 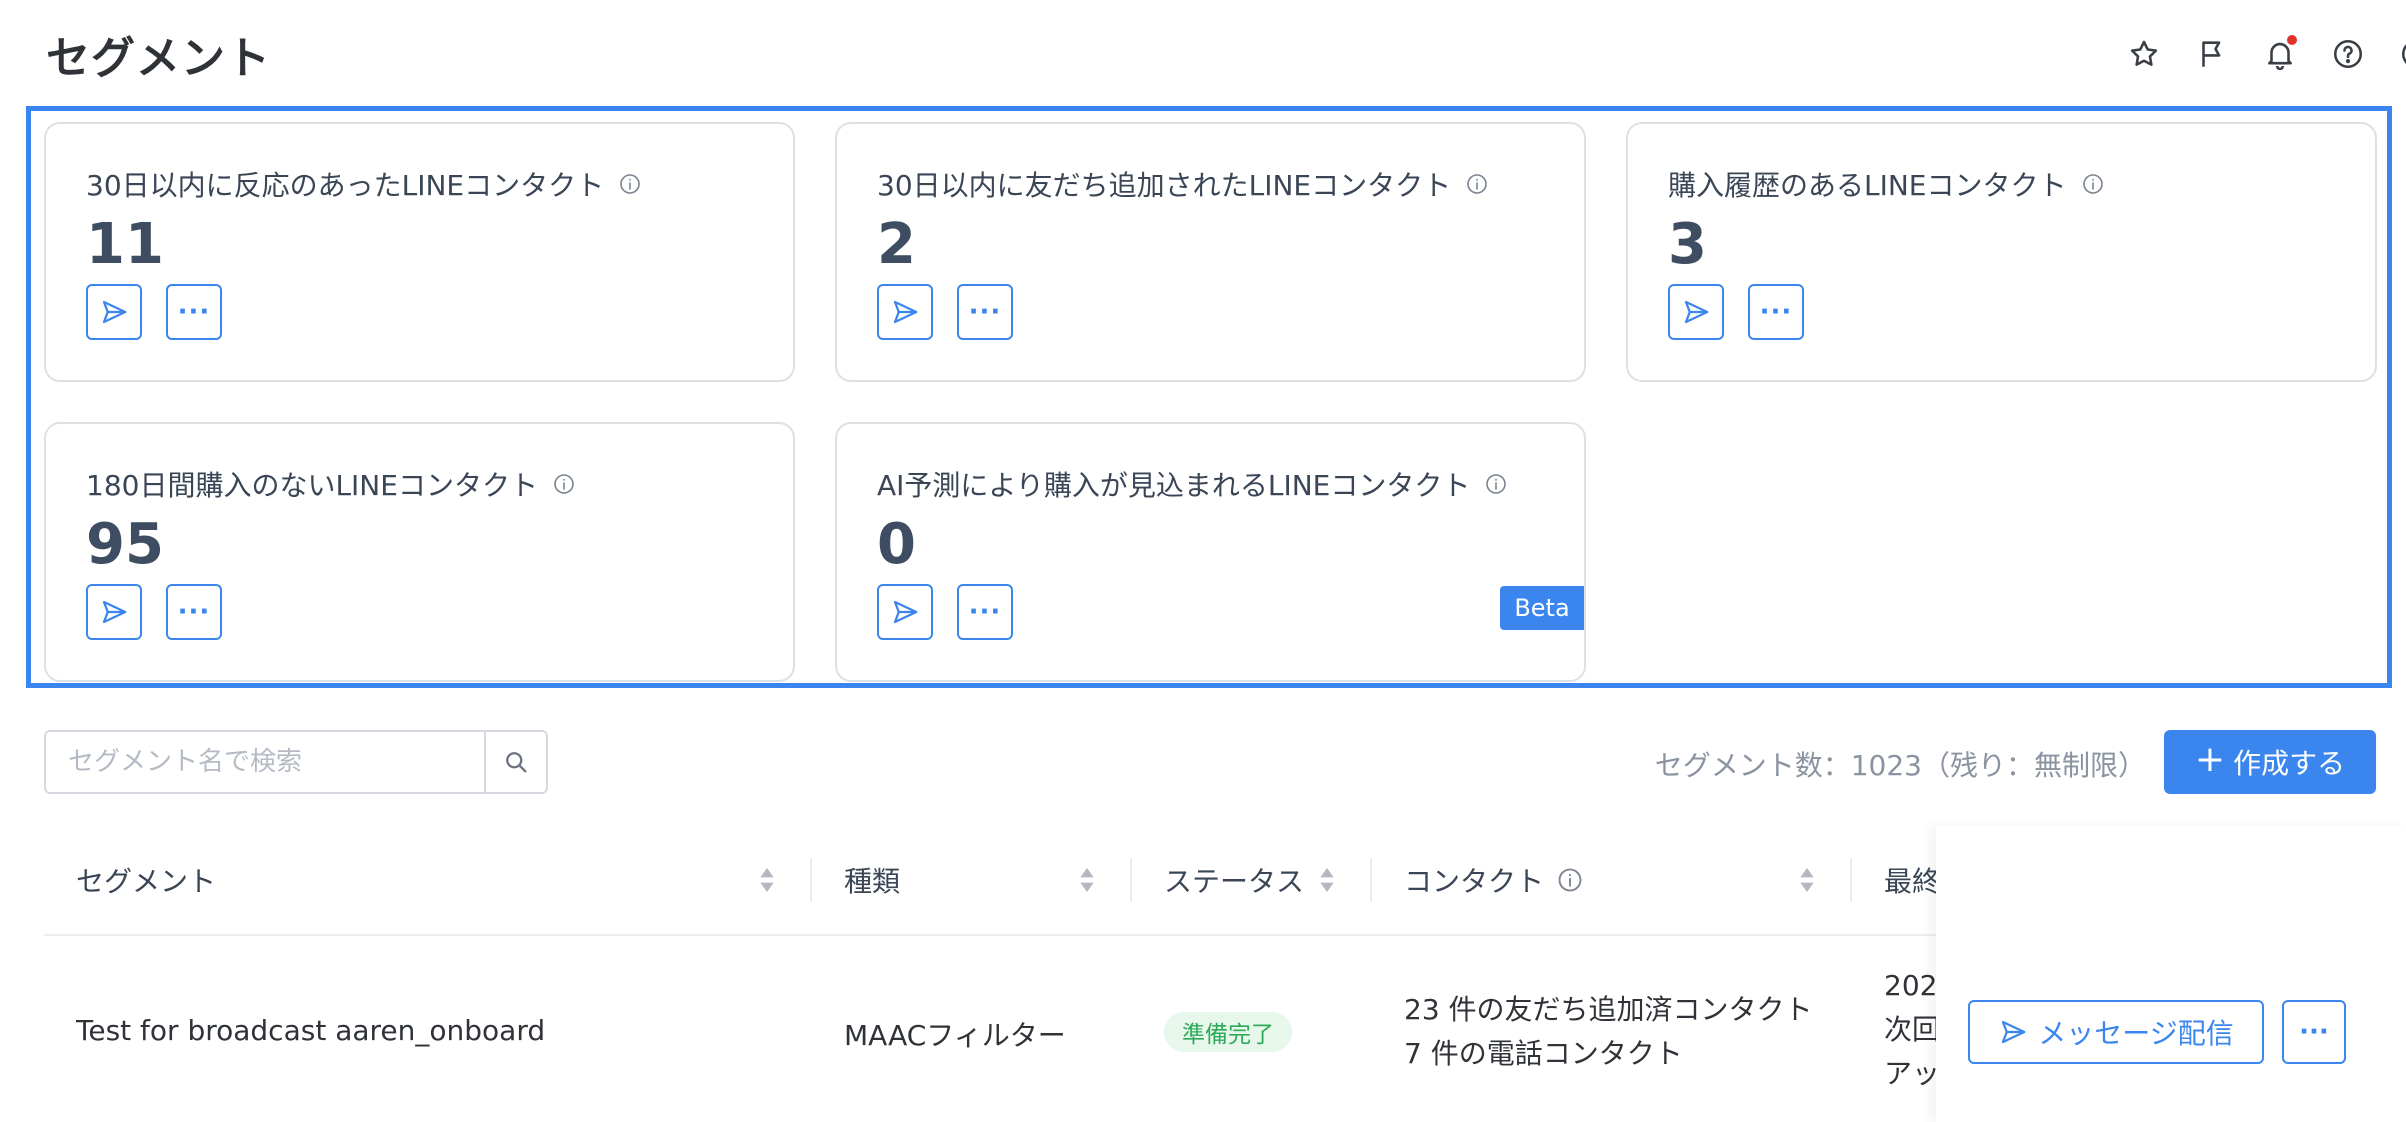 What do you see at coordinates (2210, 759) in the screenshot?
I see `plus-icon: +` at bounding box center [2210, 759].